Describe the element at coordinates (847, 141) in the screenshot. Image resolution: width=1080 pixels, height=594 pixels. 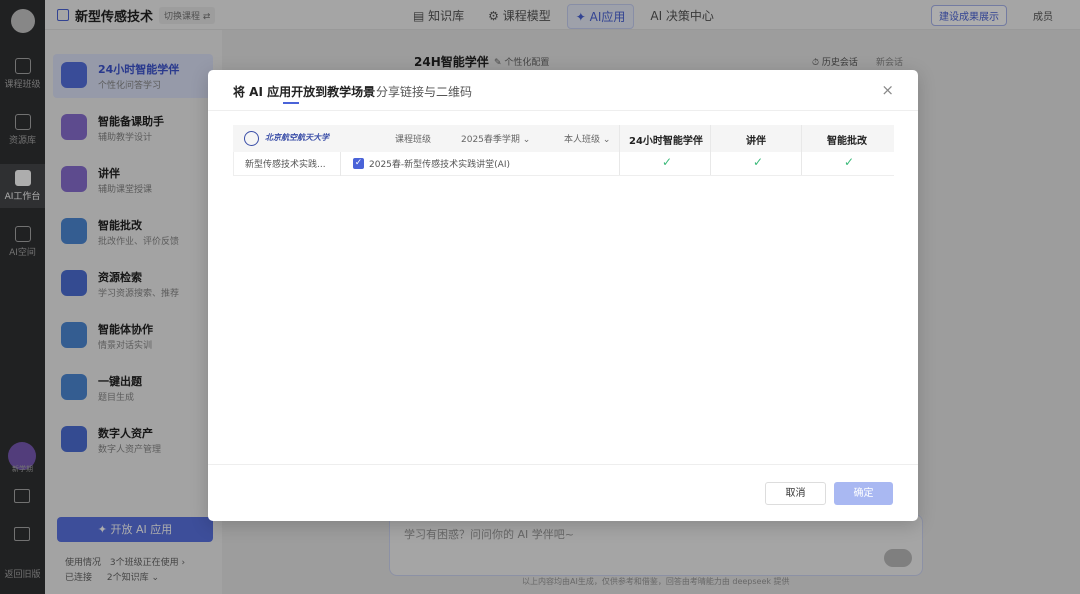
I see `col-grading: 智能批改` at that location.